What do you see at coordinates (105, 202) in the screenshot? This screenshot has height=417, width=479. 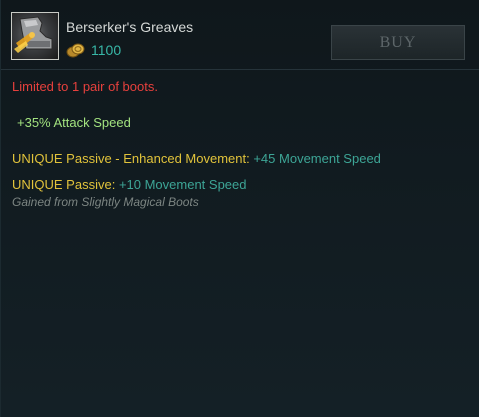 I see `passive-source-note: Gained from Slightly Magical Boots` at bounding box center [105, 202].